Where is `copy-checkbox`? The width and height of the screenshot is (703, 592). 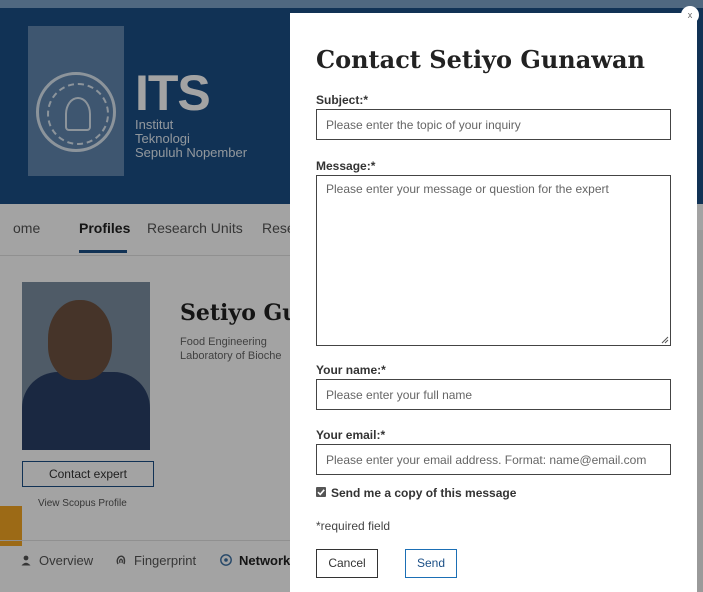 copy-checkbox is located at coordinates (321, 492).